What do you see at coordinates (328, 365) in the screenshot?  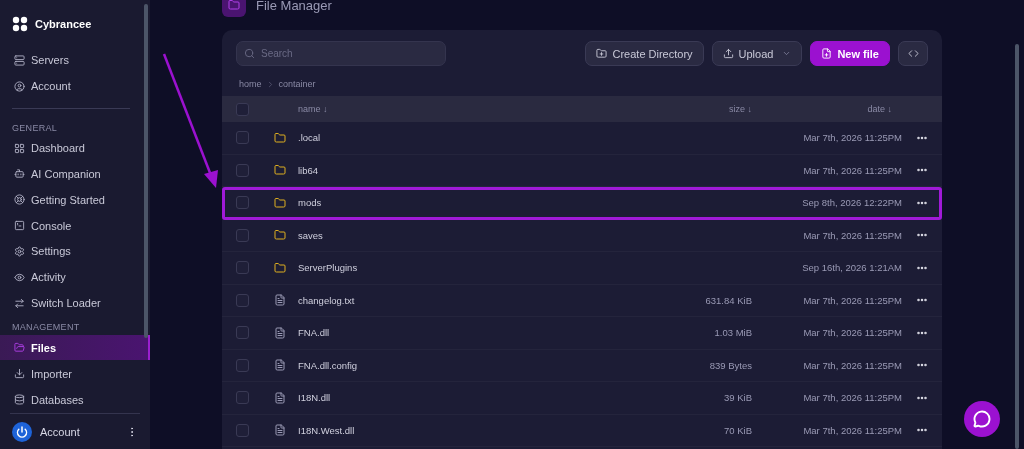 I see `file-name: FNA.dll.config` at bounding box center [328, 365].